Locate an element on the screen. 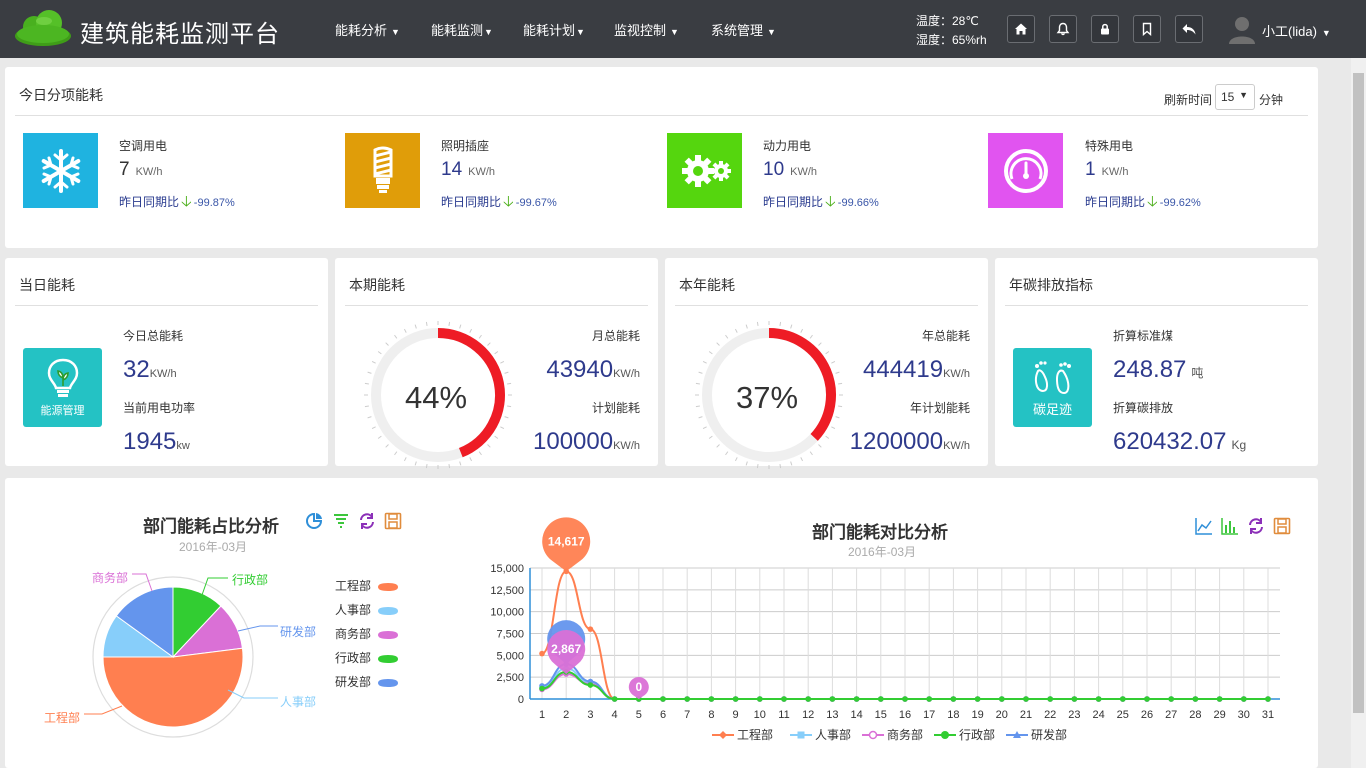 Image resolution: width=1366 pixels, height=768 pixels. item-name-special: 特殊用电 is located at coordinates (1109, 146).